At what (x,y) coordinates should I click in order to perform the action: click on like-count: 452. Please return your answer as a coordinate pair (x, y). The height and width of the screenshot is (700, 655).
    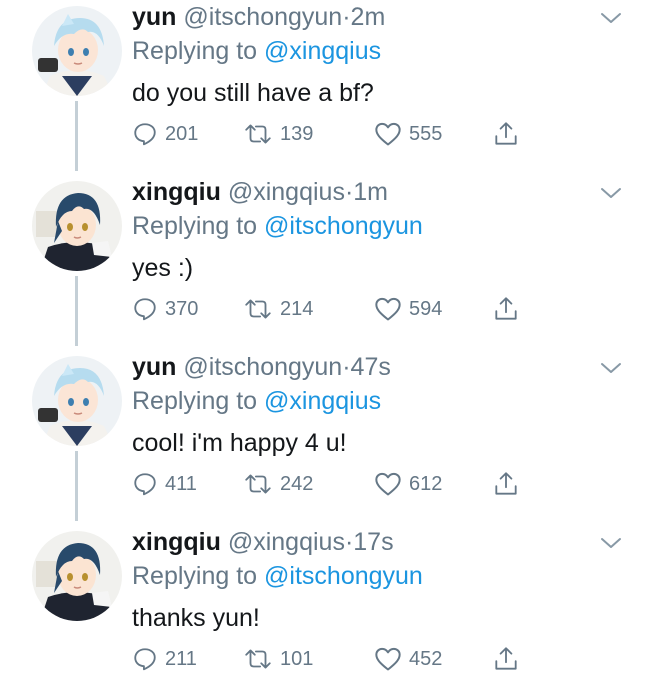
    Looking at the image, I should click on (426, 658).